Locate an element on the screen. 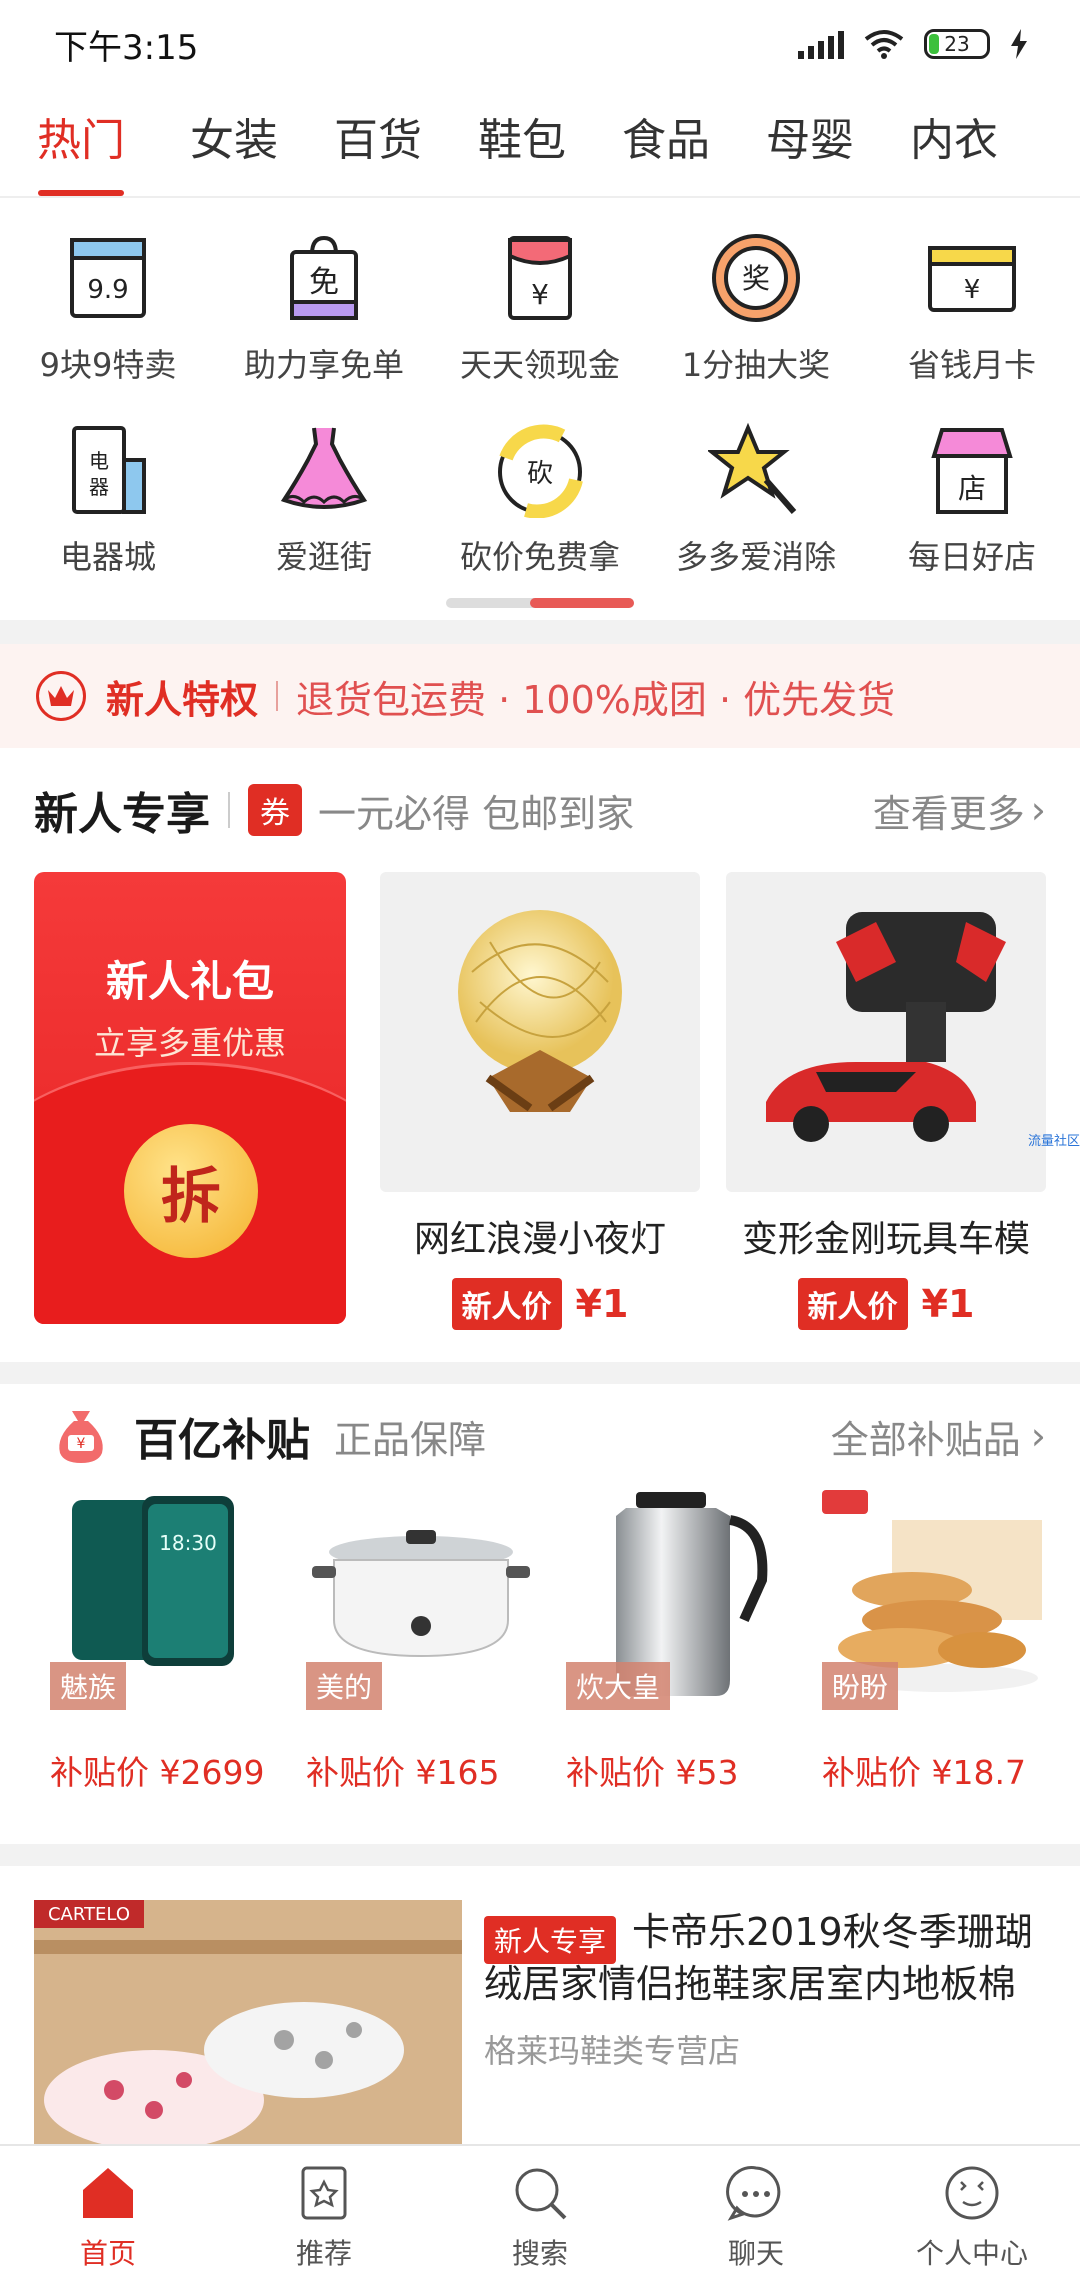  battery-icon: 23 is located at coordinates (957, 44).